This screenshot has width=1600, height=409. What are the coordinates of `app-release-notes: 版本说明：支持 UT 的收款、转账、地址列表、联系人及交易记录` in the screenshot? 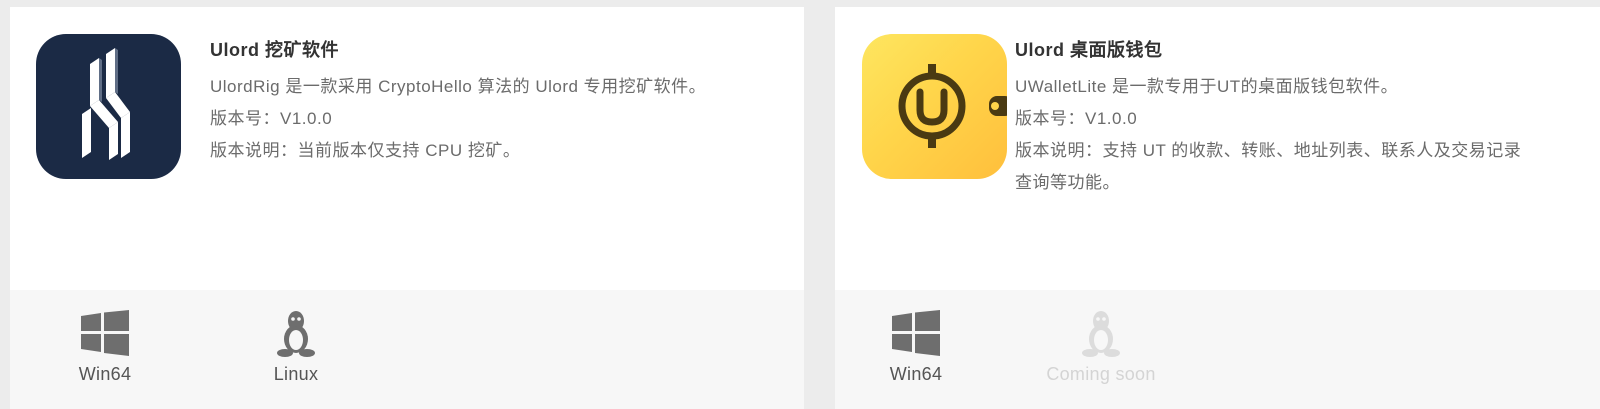 It's located at (1268, 150).